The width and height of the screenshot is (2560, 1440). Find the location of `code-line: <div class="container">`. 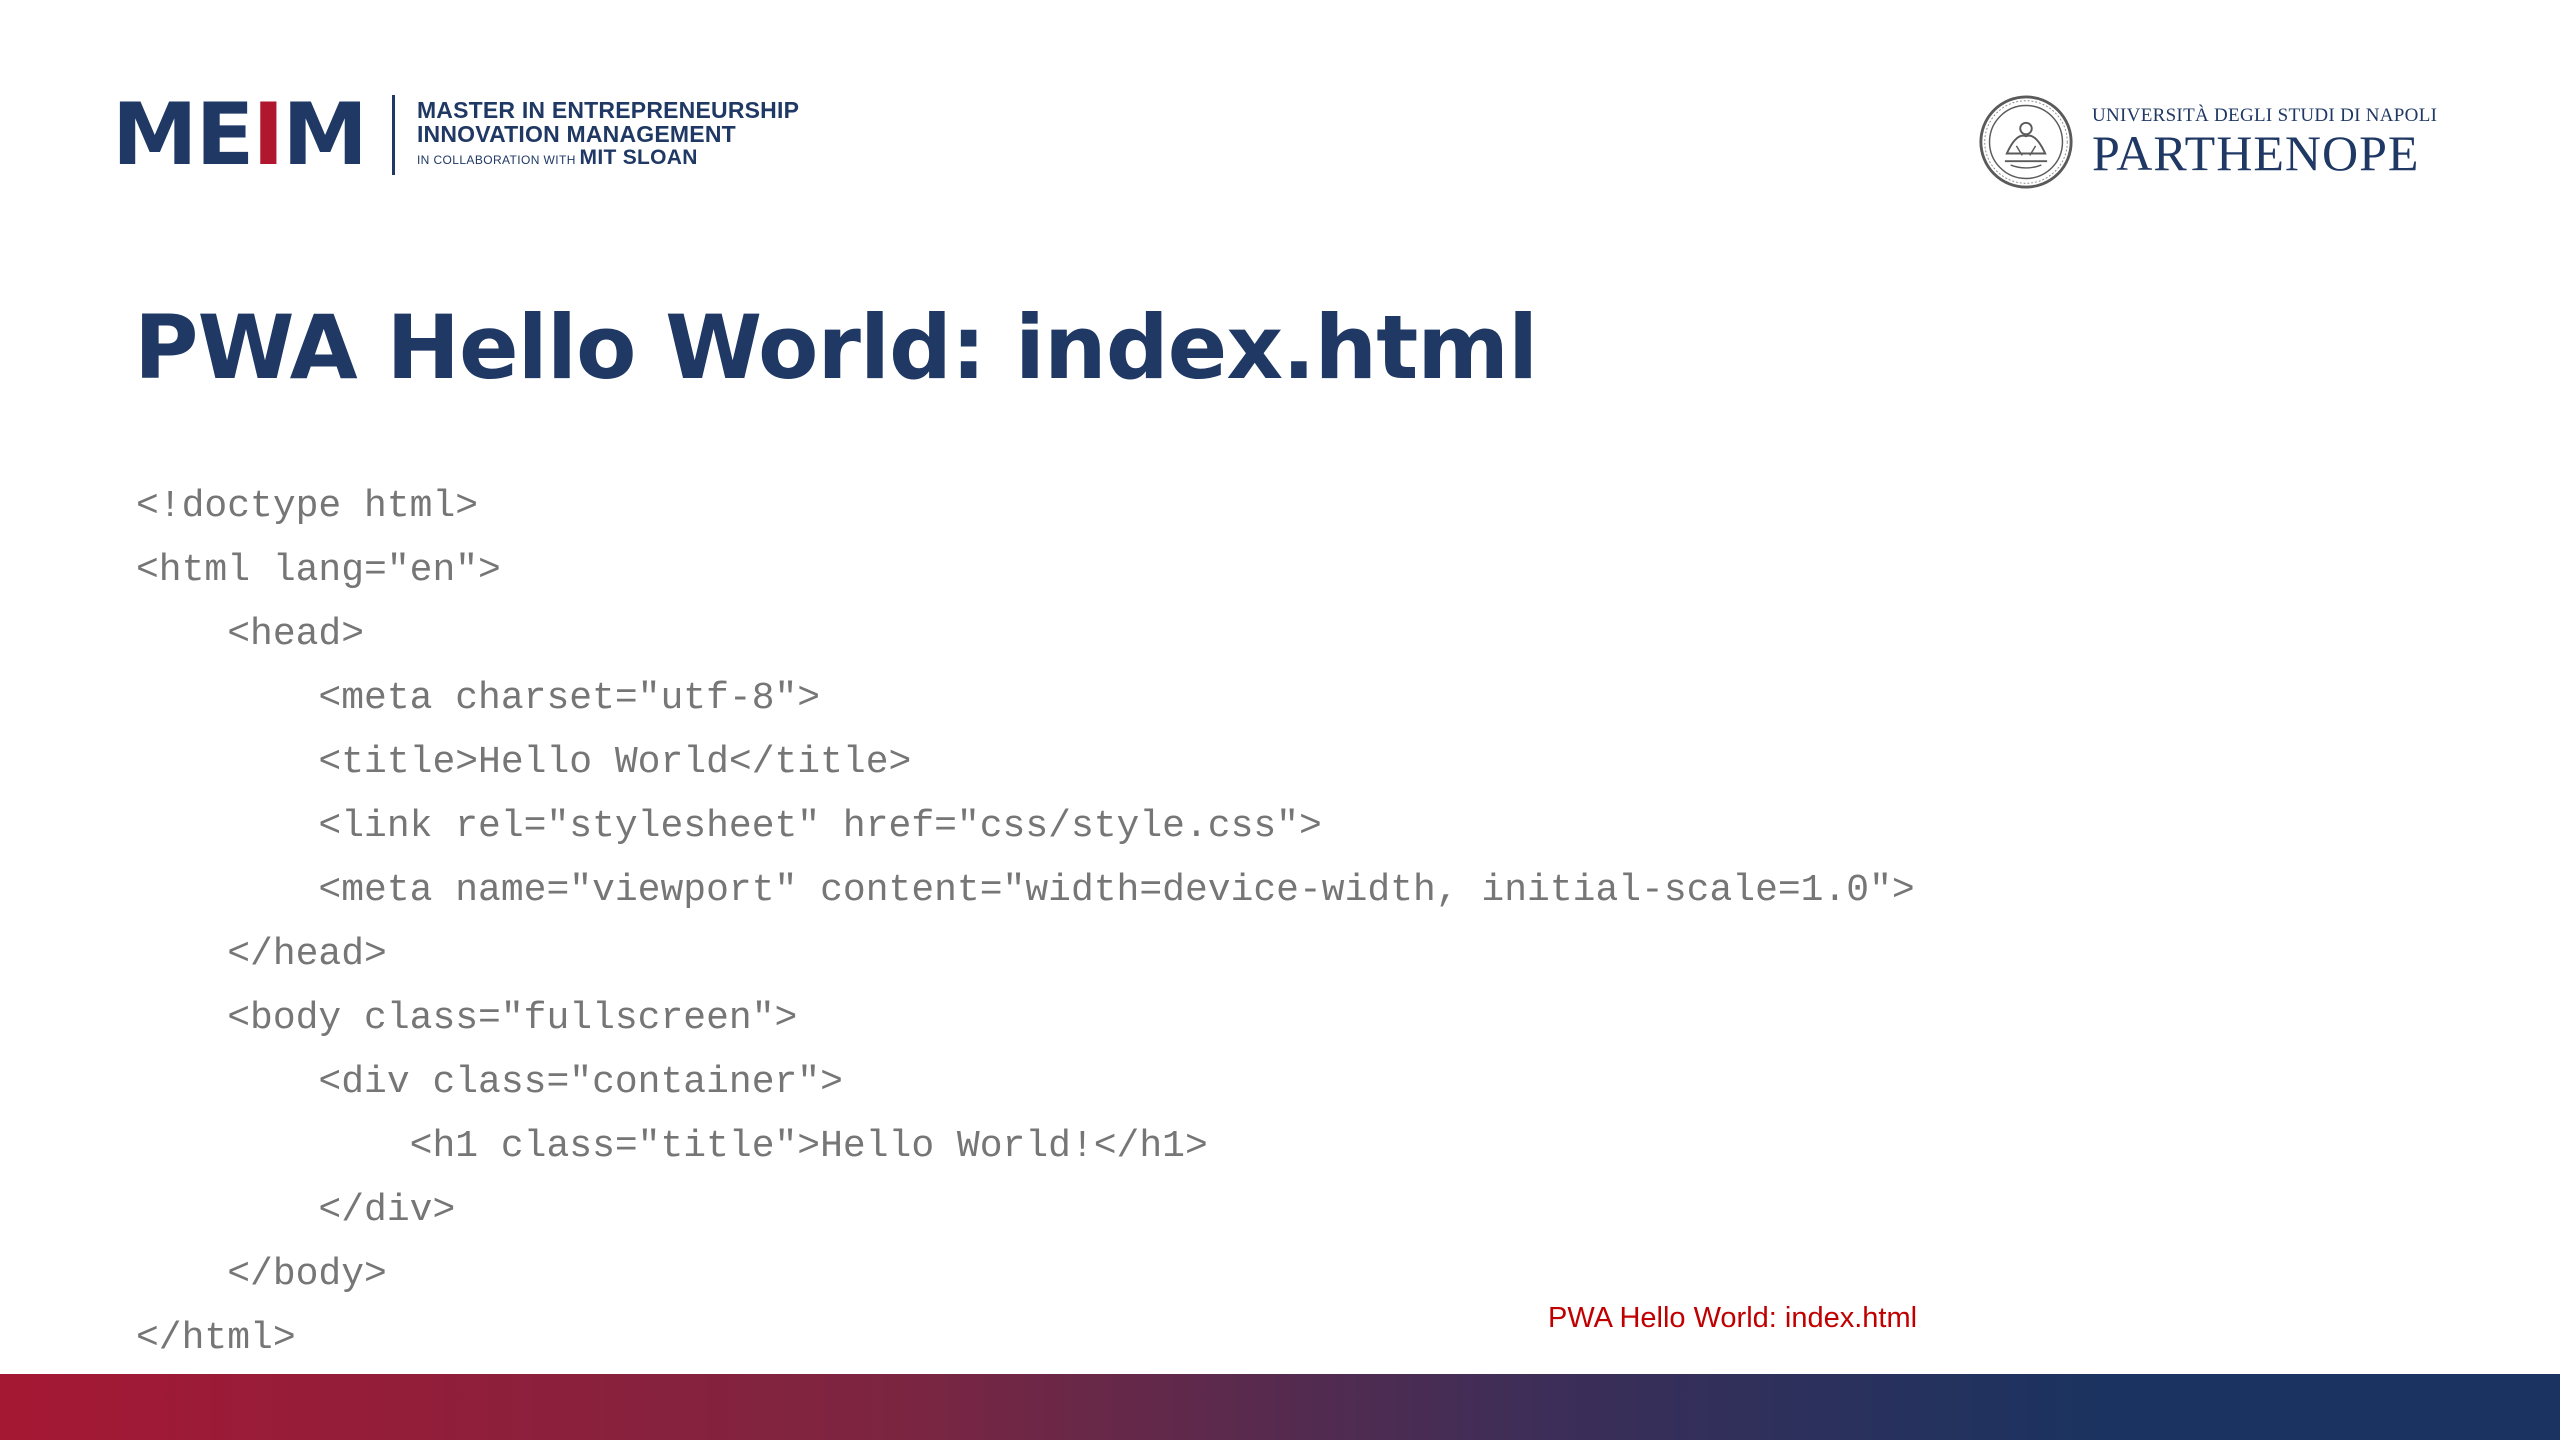

code-line: <div class="container"> is located at coordinates (489, 1082).